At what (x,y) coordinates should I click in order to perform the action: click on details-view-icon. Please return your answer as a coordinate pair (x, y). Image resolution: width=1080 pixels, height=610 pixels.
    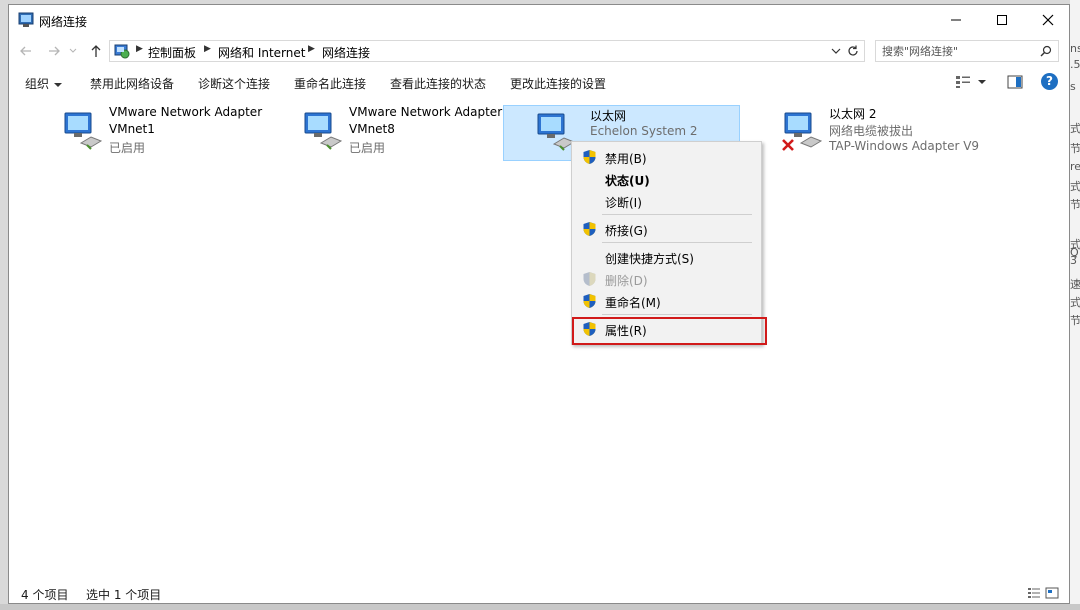
    Looking at the image, I should click on (1034, 593).